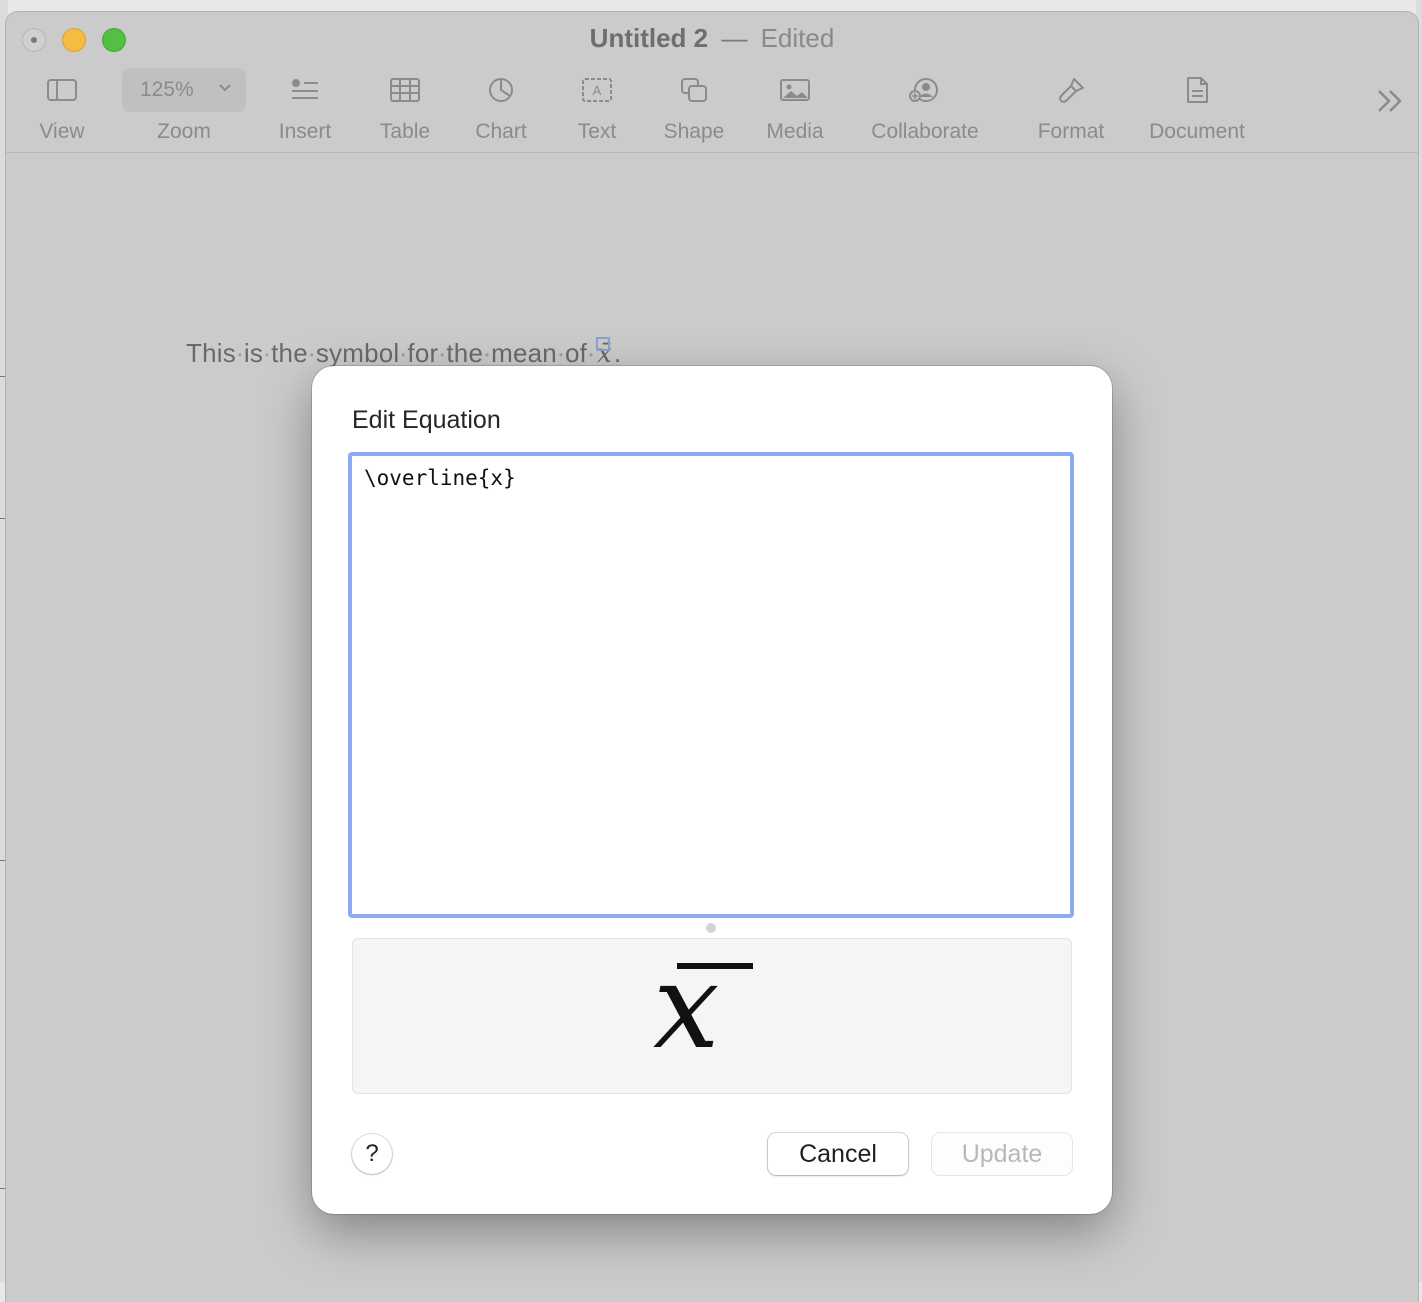 This screenshot has width=1422, height=1302. I want to click on toolbar-label: Media, so click(795, 131).